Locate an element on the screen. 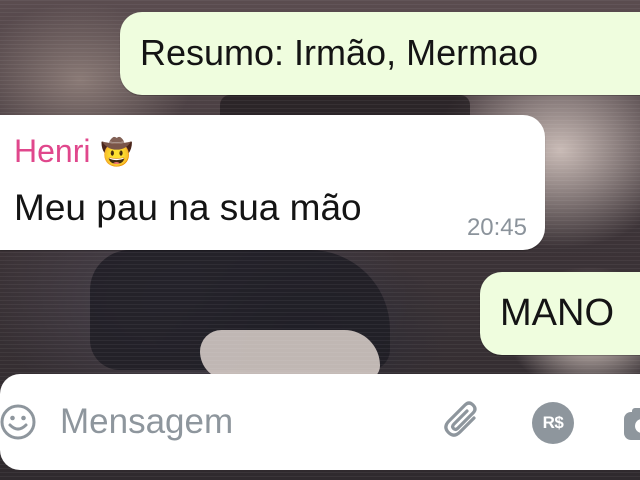 Image resolution: width=640 pixels, height=480 pixels. attach-icon is located at coordinates (463, 421).